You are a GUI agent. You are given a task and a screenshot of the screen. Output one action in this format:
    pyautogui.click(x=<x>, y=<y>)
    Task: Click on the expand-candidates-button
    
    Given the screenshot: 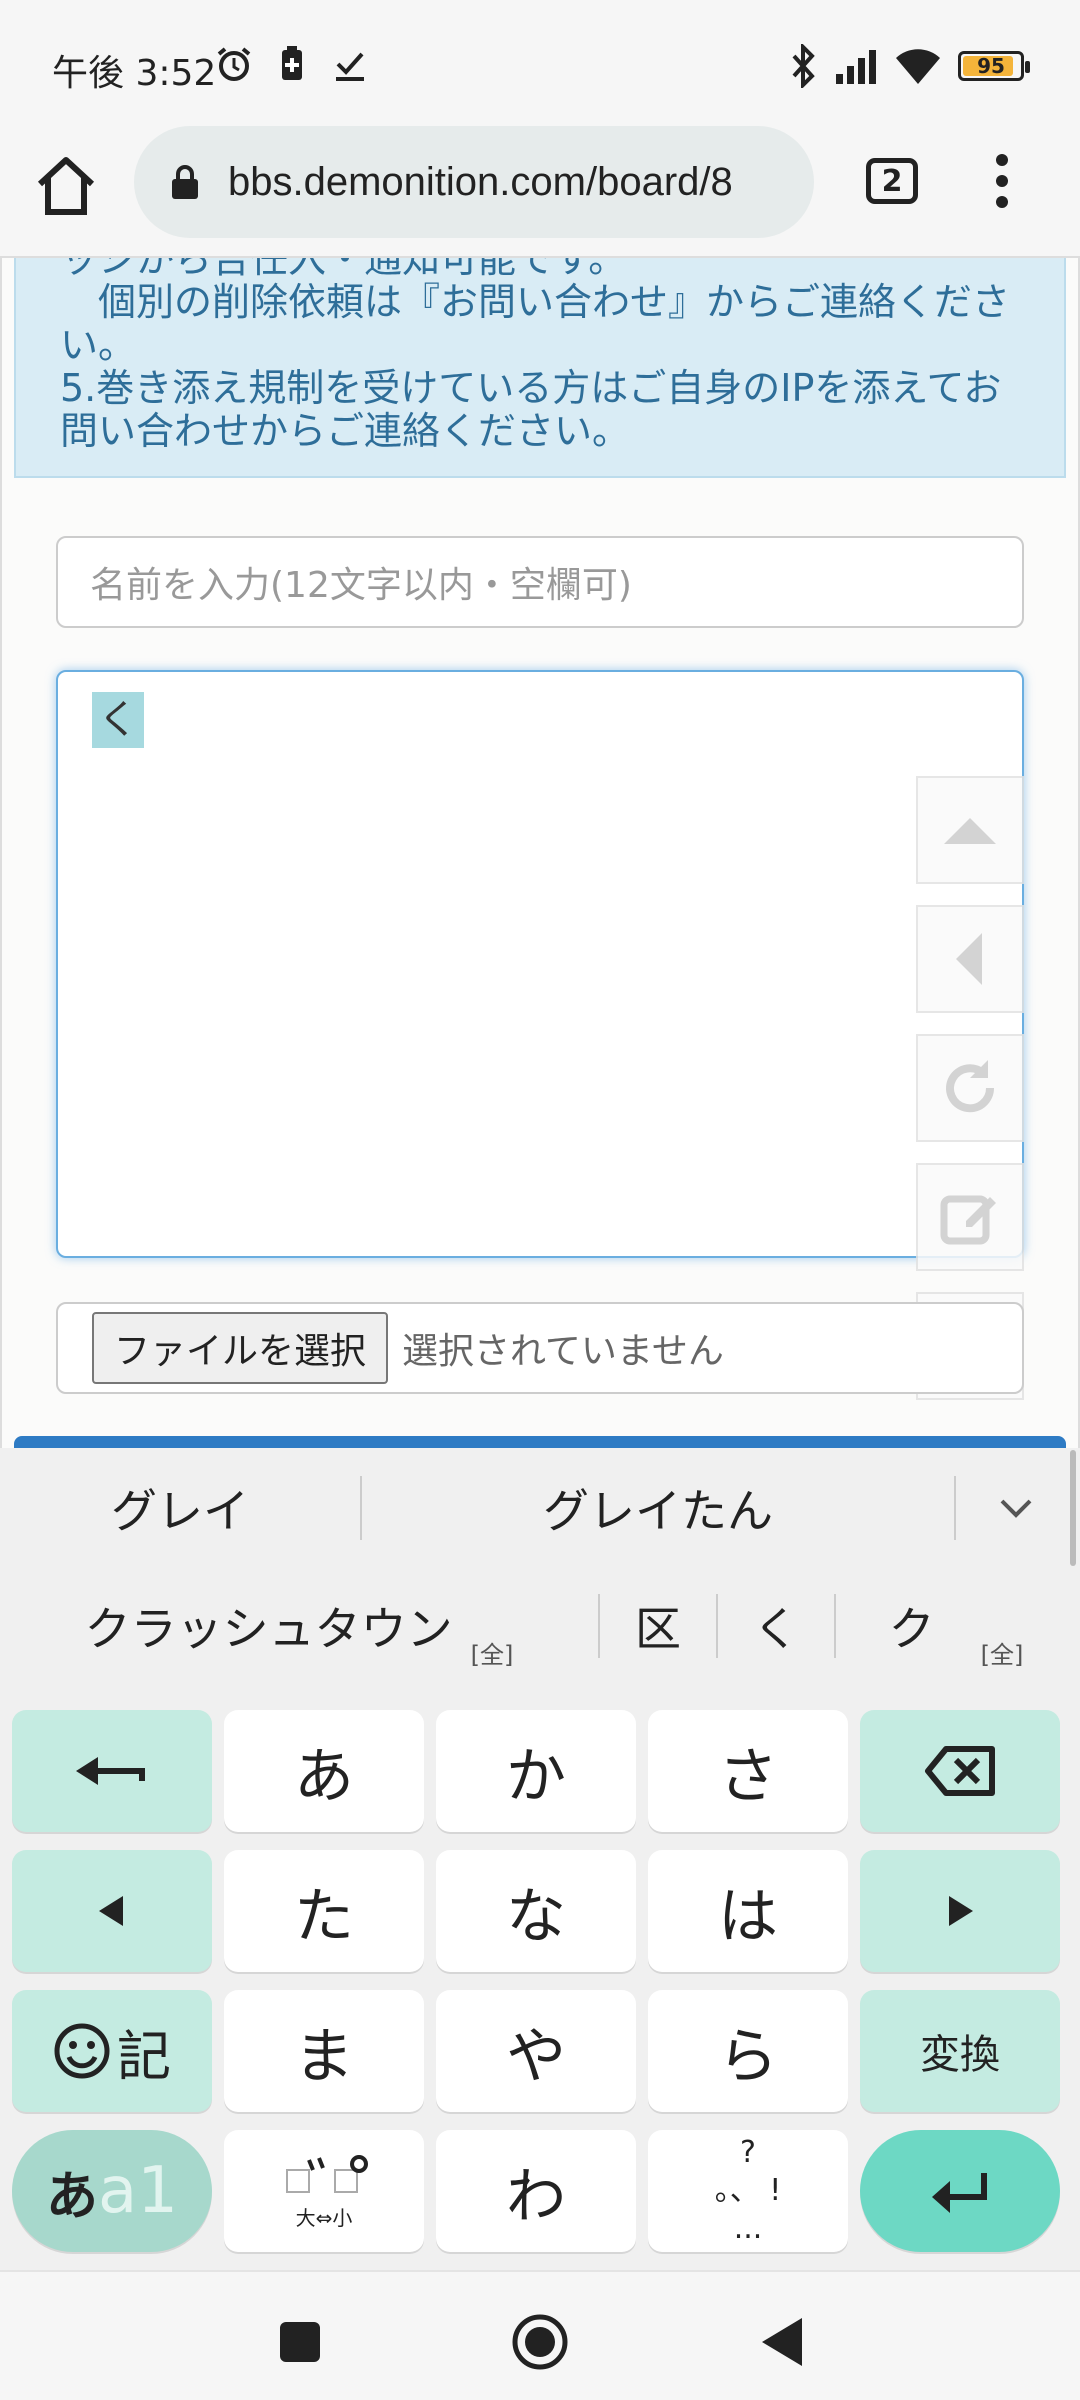 What is the action you would take?
    pyautogui.click(x=1016, y=1508)
    